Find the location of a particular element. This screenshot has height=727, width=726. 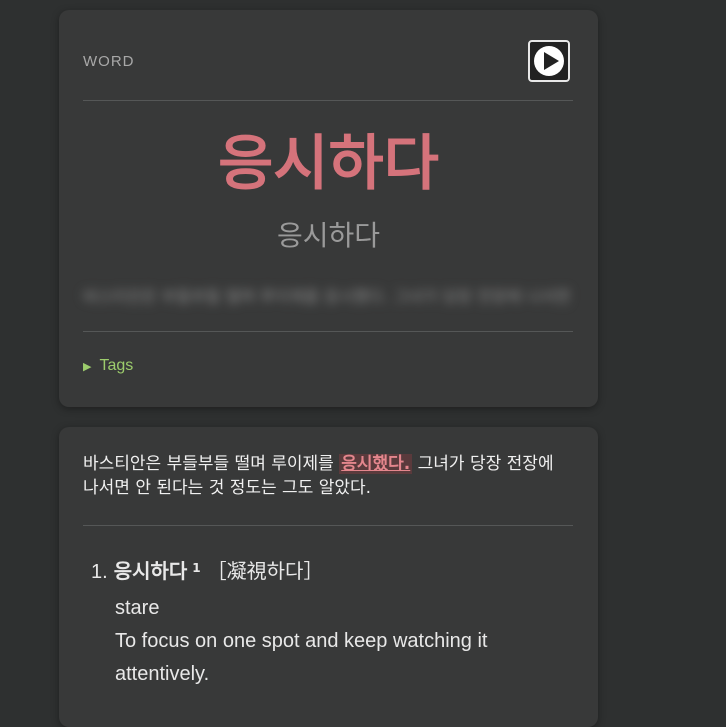

blurred-example-sentence: 바스티안은 부들부들 떨며 루이제를 응시했다. 그녀가 당장 전장에 나서면 is located at coordinates (328, 297).